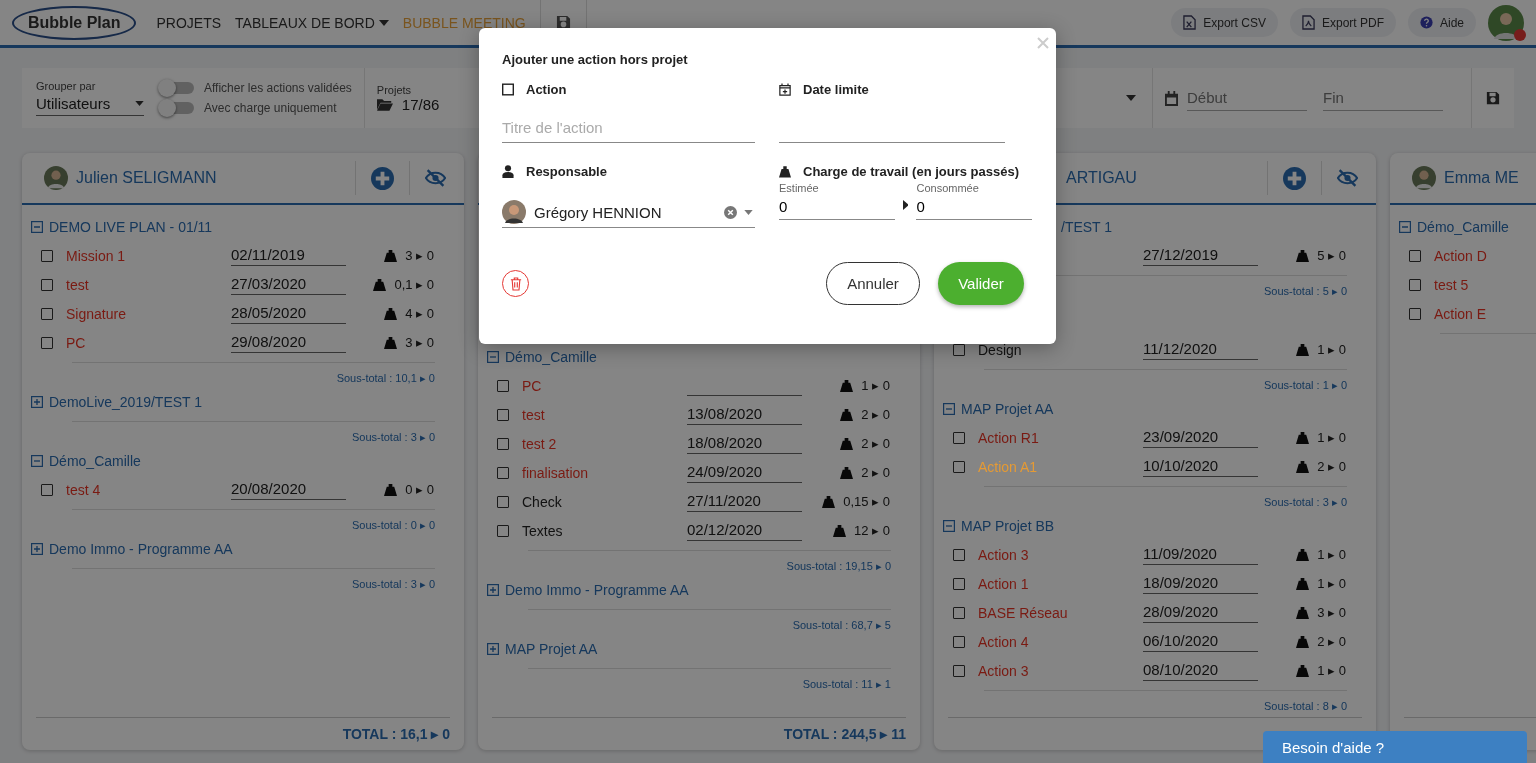 The image size is (1536, 763). What do you see at coordinates (1506, 22) in the screenshot?
I see `avatar` at bounding box center [1506, 22].